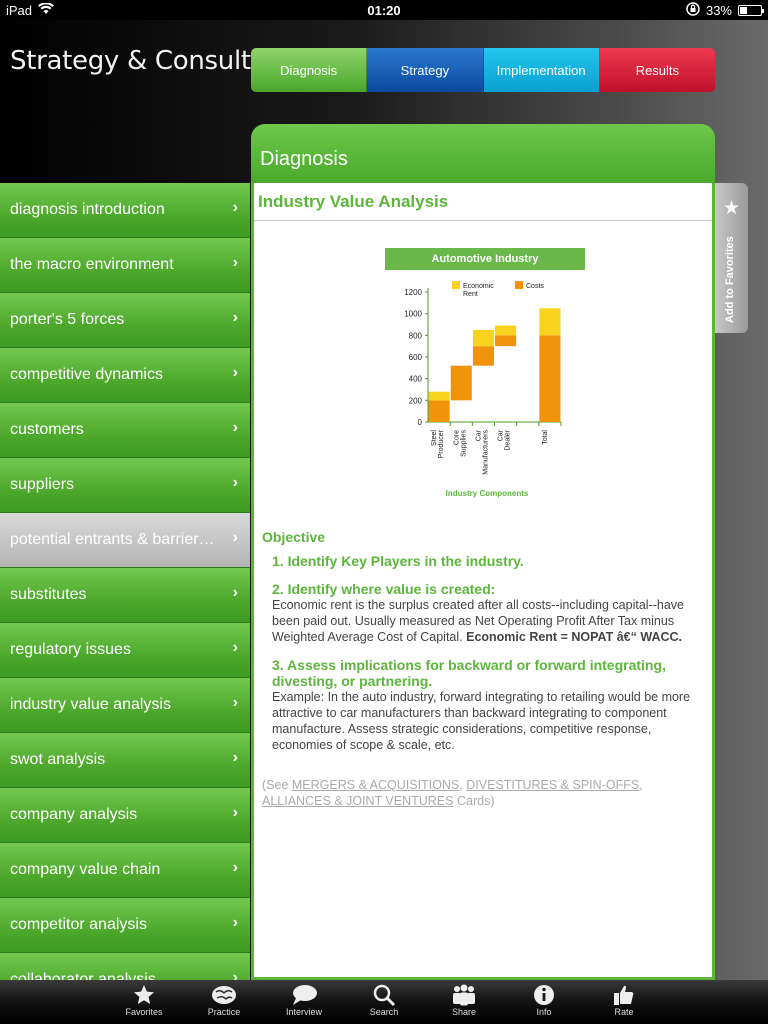  Describe the element at coordinates (641, 785) in the screenshot. I see `see-sep2: ,` at that location.